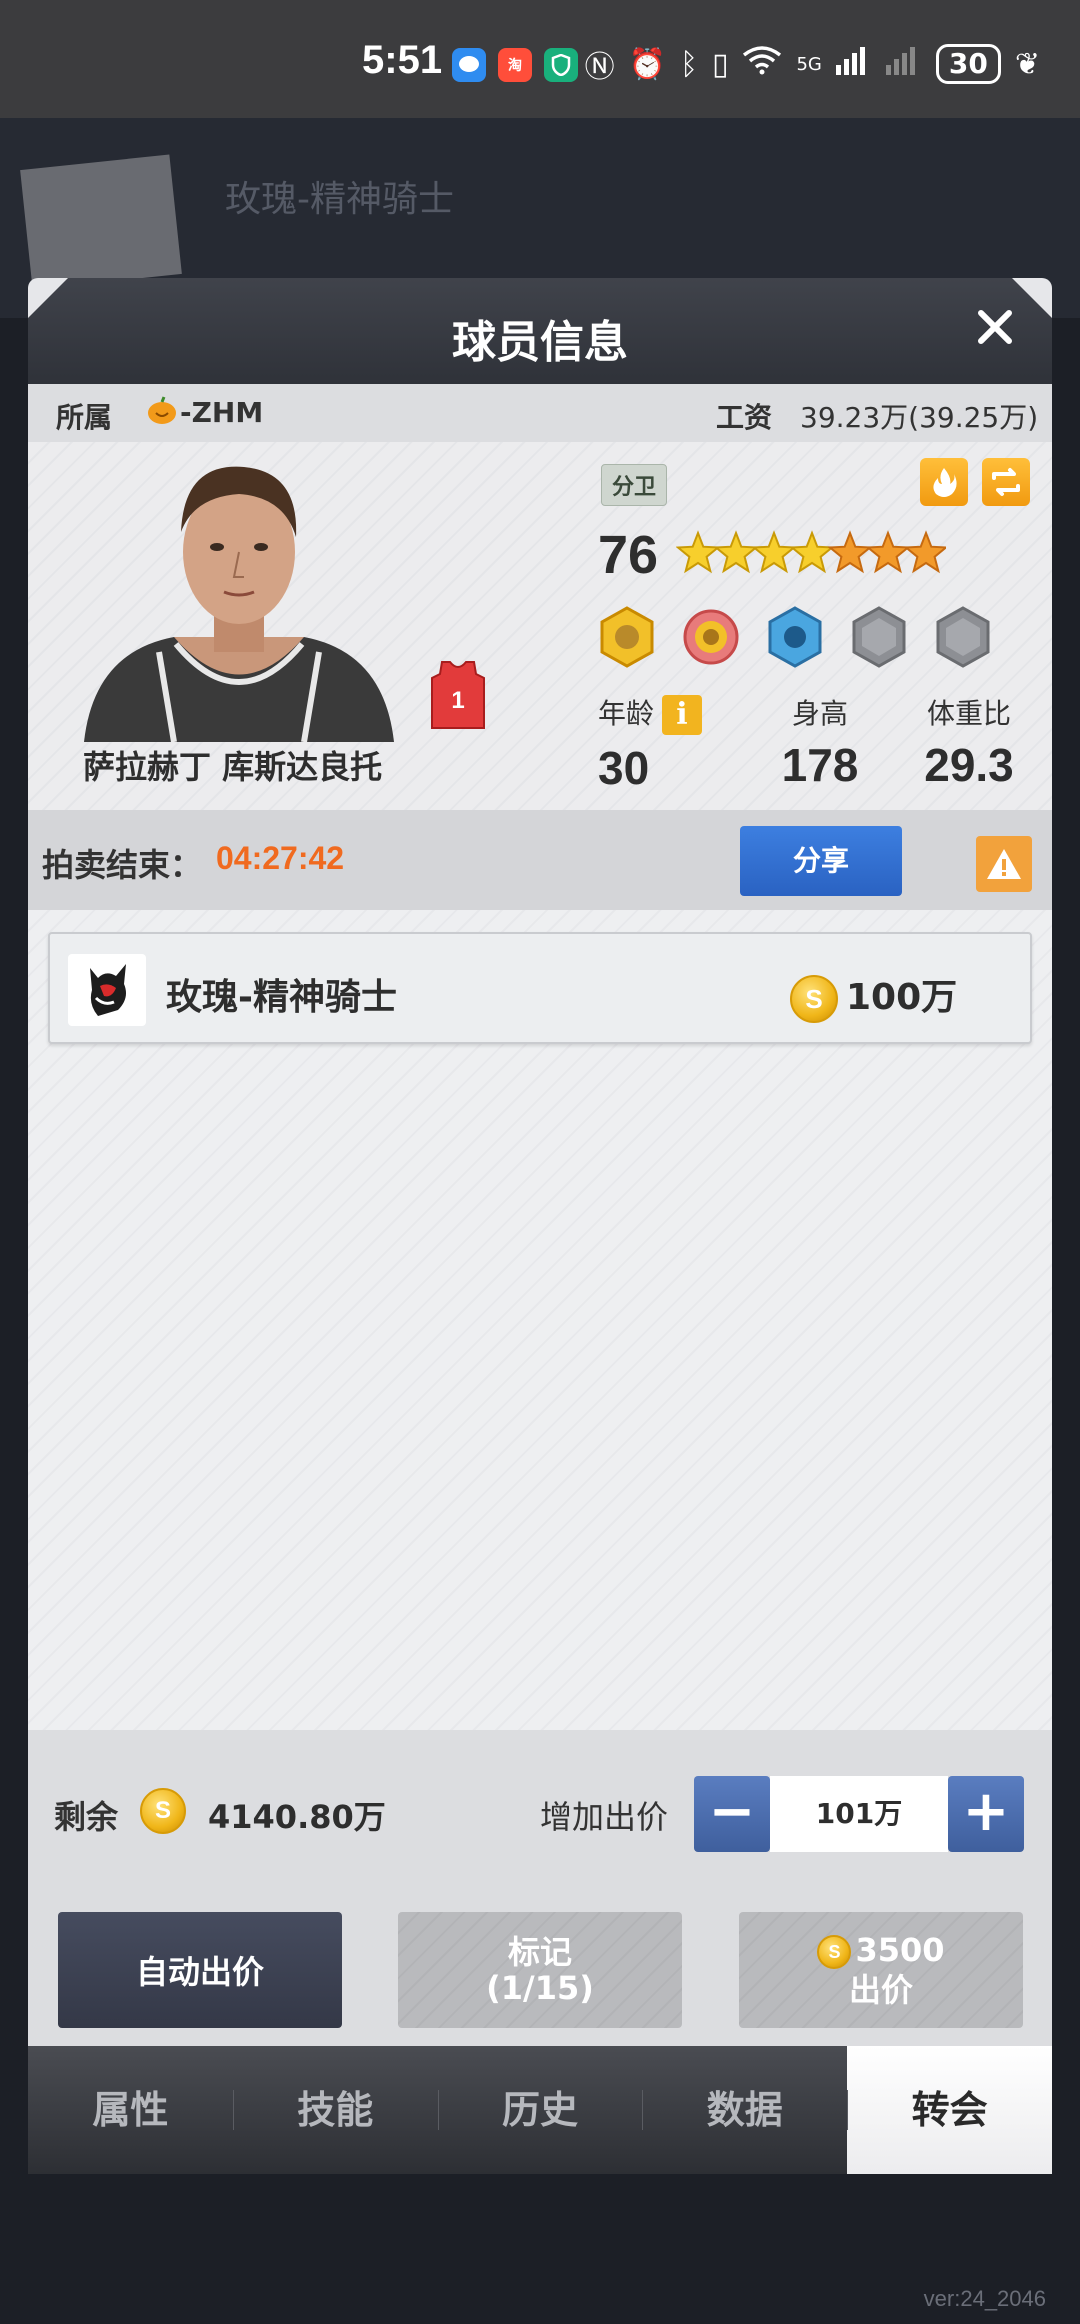 The width and height of the screenshot is (1080, 2324). I want to click on background-team-title: 玫瑰-精神骑士, so click(339, 199).